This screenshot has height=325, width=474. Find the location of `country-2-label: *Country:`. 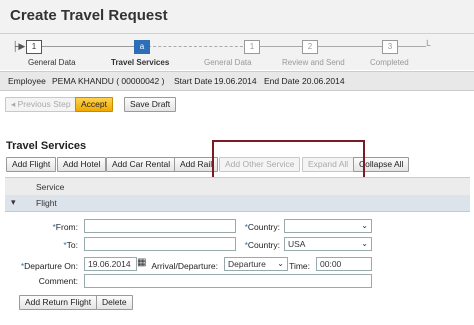

country-2-label: *Country: is located at coordinates (262, 245).